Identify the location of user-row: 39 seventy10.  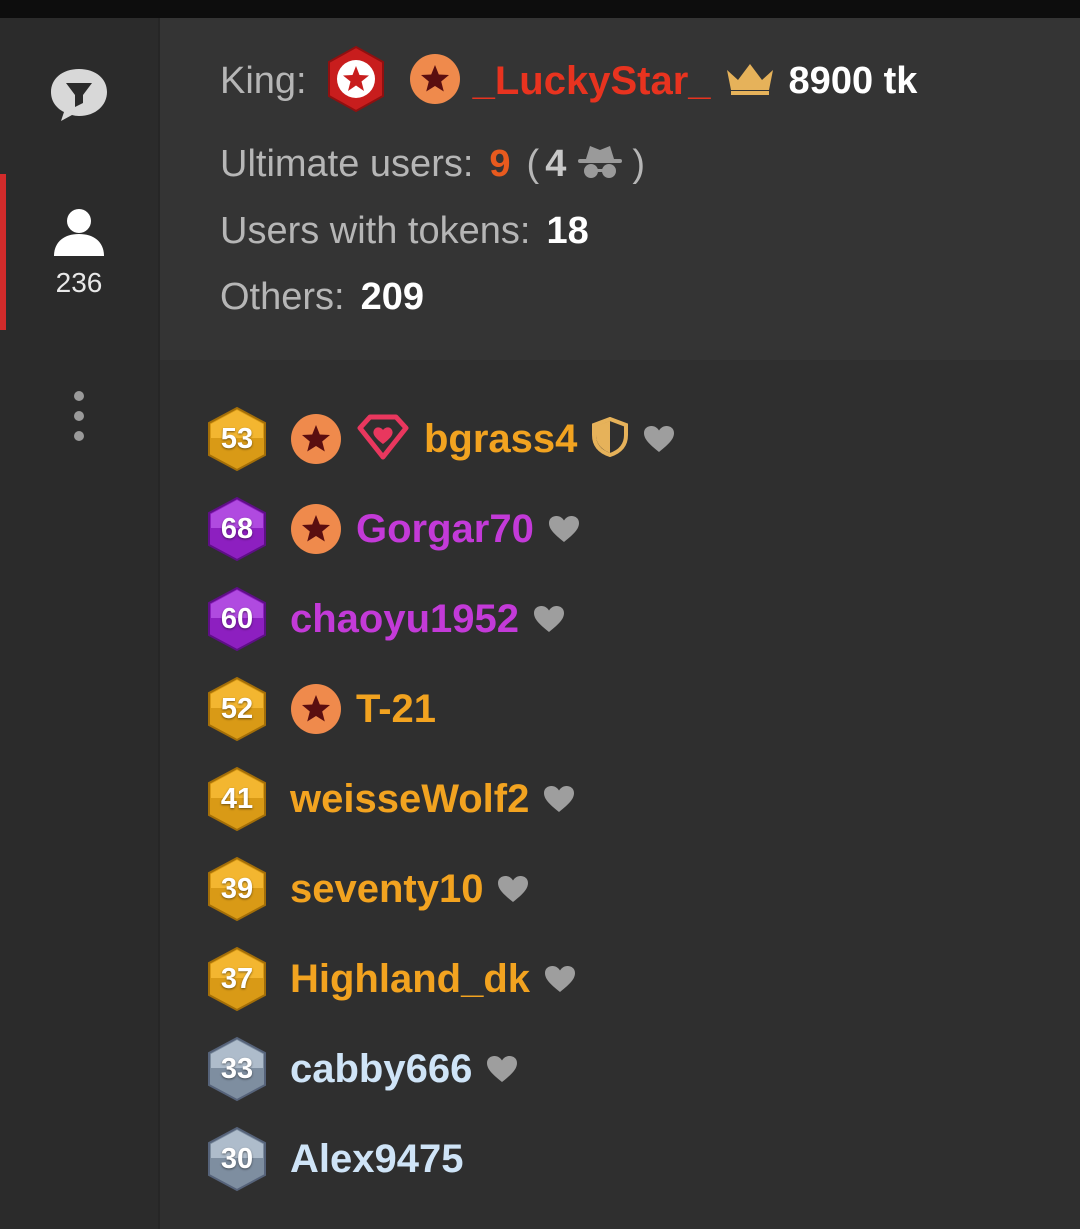
(367, 889).